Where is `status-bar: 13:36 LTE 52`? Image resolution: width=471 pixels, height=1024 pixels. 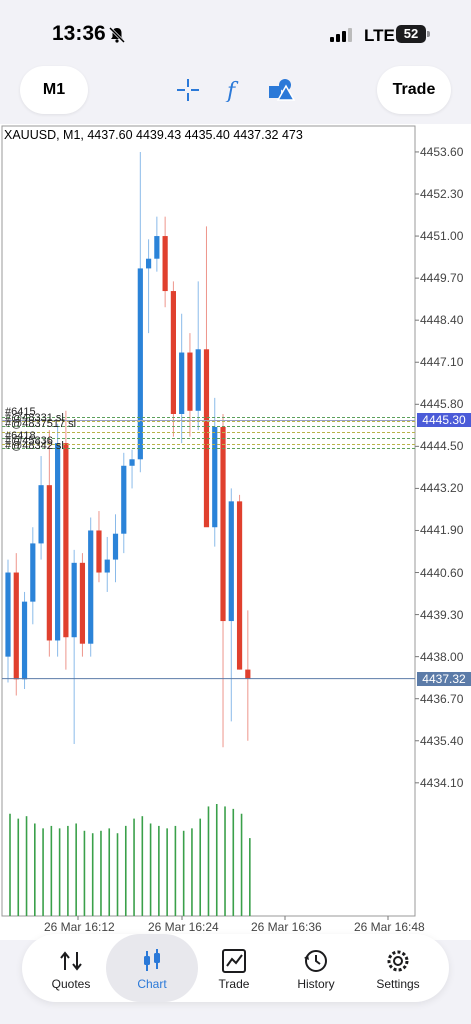
status-bar: 13:36 LTE 52 is located at coordinates (235, 33).